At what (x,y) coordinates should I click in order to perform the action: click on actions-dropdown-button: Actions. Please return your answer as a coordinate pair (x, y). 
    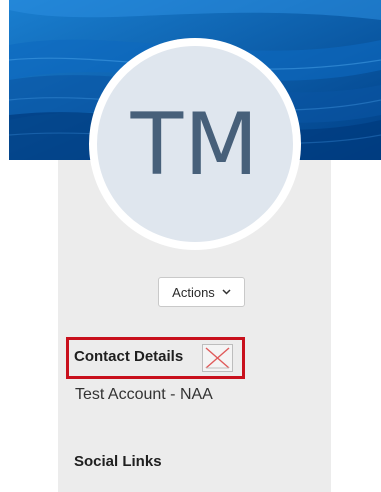
    Looking at the image, I should click on (201, 292).